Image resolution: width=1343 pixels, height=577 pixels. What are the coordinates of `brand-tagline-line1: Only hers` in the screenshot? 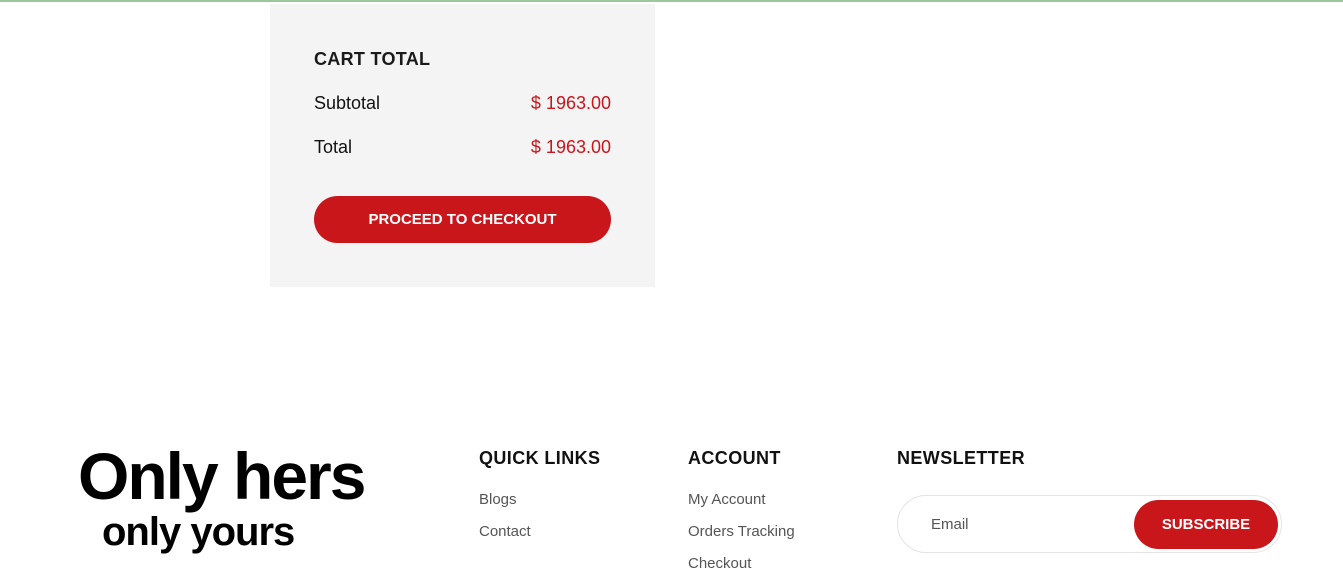 It's located at (222, 476).